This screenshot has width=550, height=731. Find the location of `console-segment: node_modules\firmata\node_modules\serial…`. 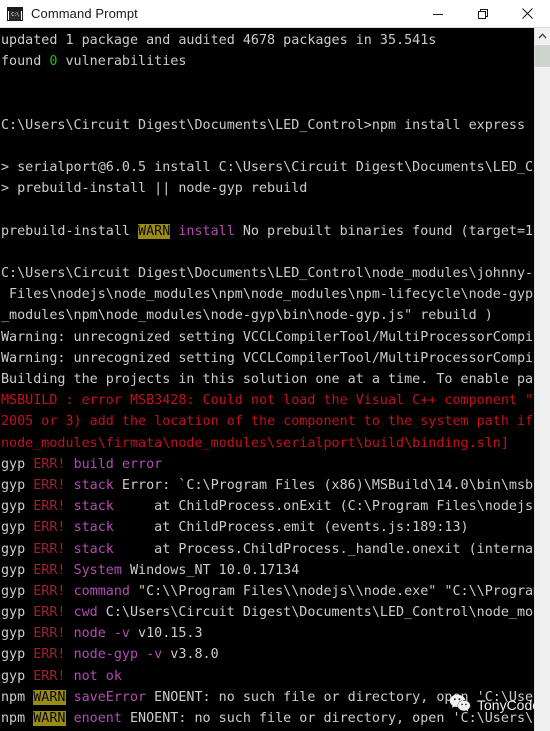

console-segment: node_modules\firmata\node_modules\serial… is located at coordinates (255, 443).